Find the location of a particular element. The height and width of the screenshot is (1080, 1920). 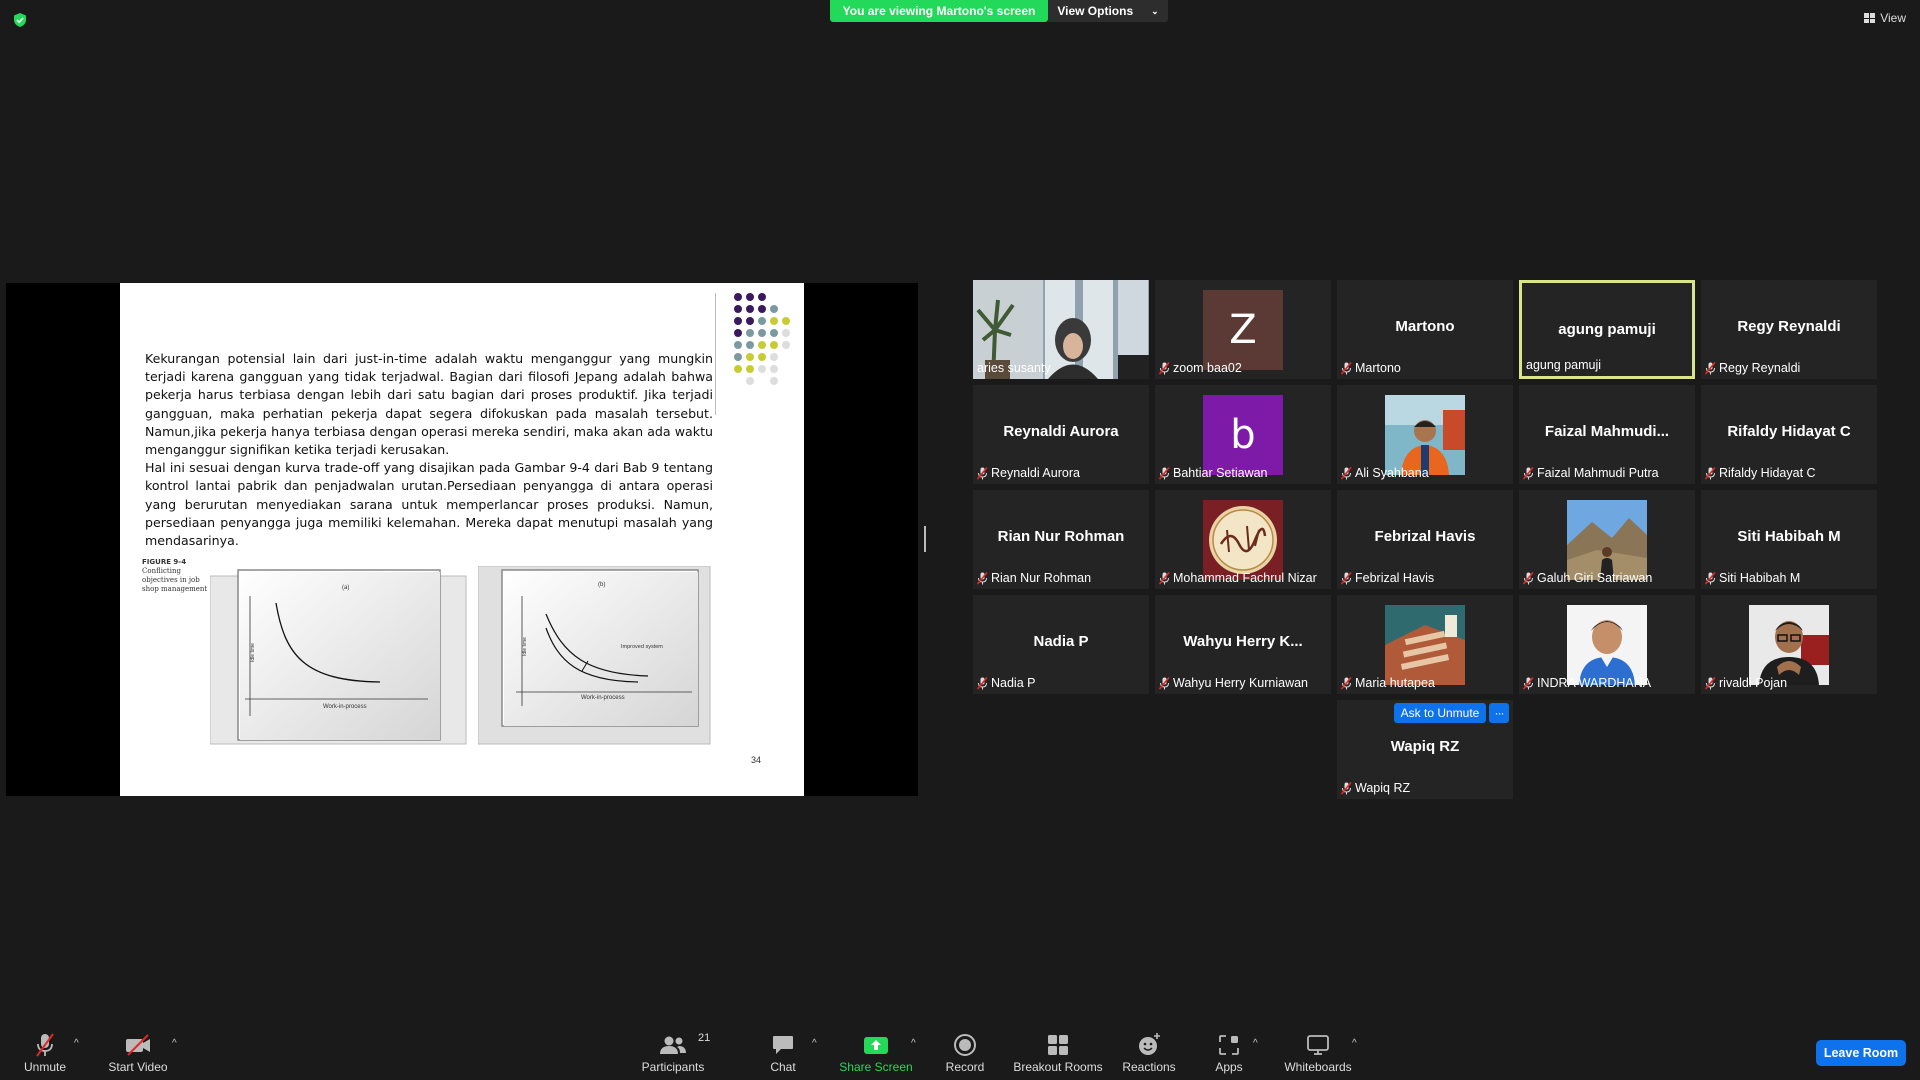

participants-button: 21 Participants is located at coordinates (673, 1053).